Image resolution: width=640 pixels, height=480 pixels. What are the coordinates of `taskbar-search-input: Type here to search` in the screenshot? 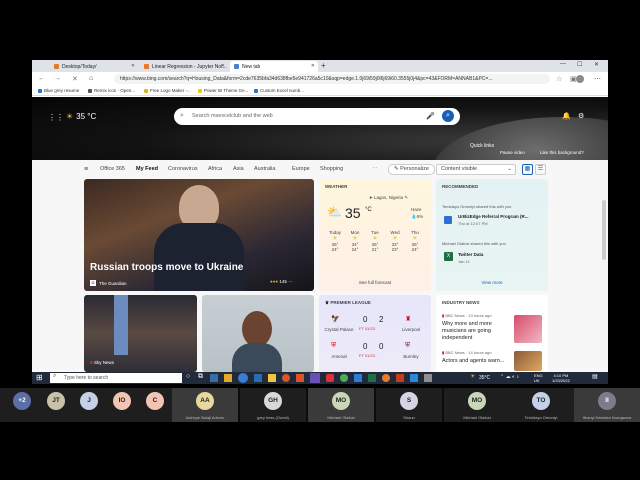 It's located at (116, 378).